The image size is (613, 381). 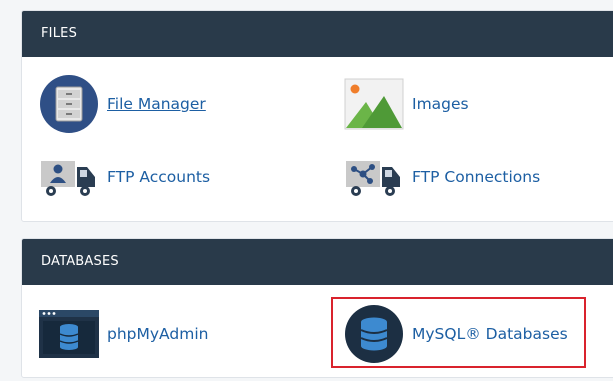 I want to click on ftp-network-truck-icon, so click(x=374, y=177).